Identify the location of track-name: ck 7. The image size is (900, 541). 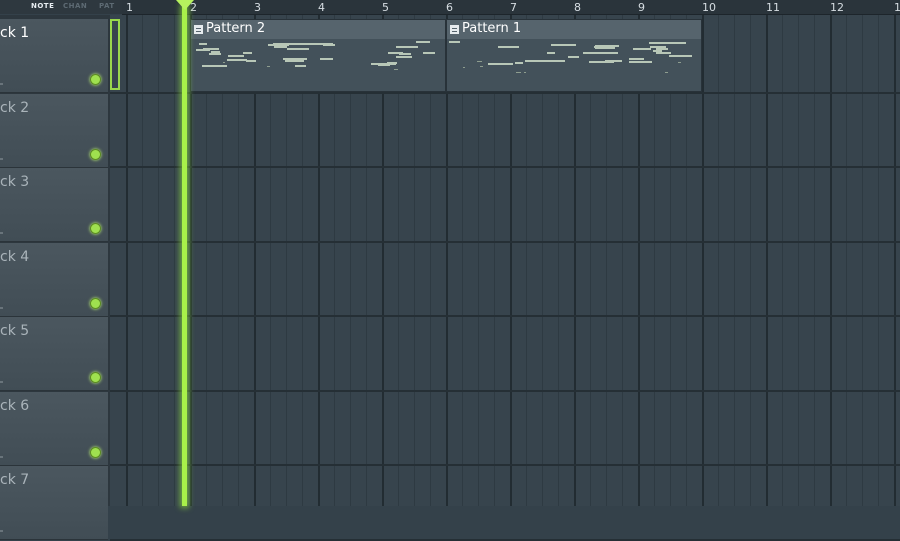
(15, 480).